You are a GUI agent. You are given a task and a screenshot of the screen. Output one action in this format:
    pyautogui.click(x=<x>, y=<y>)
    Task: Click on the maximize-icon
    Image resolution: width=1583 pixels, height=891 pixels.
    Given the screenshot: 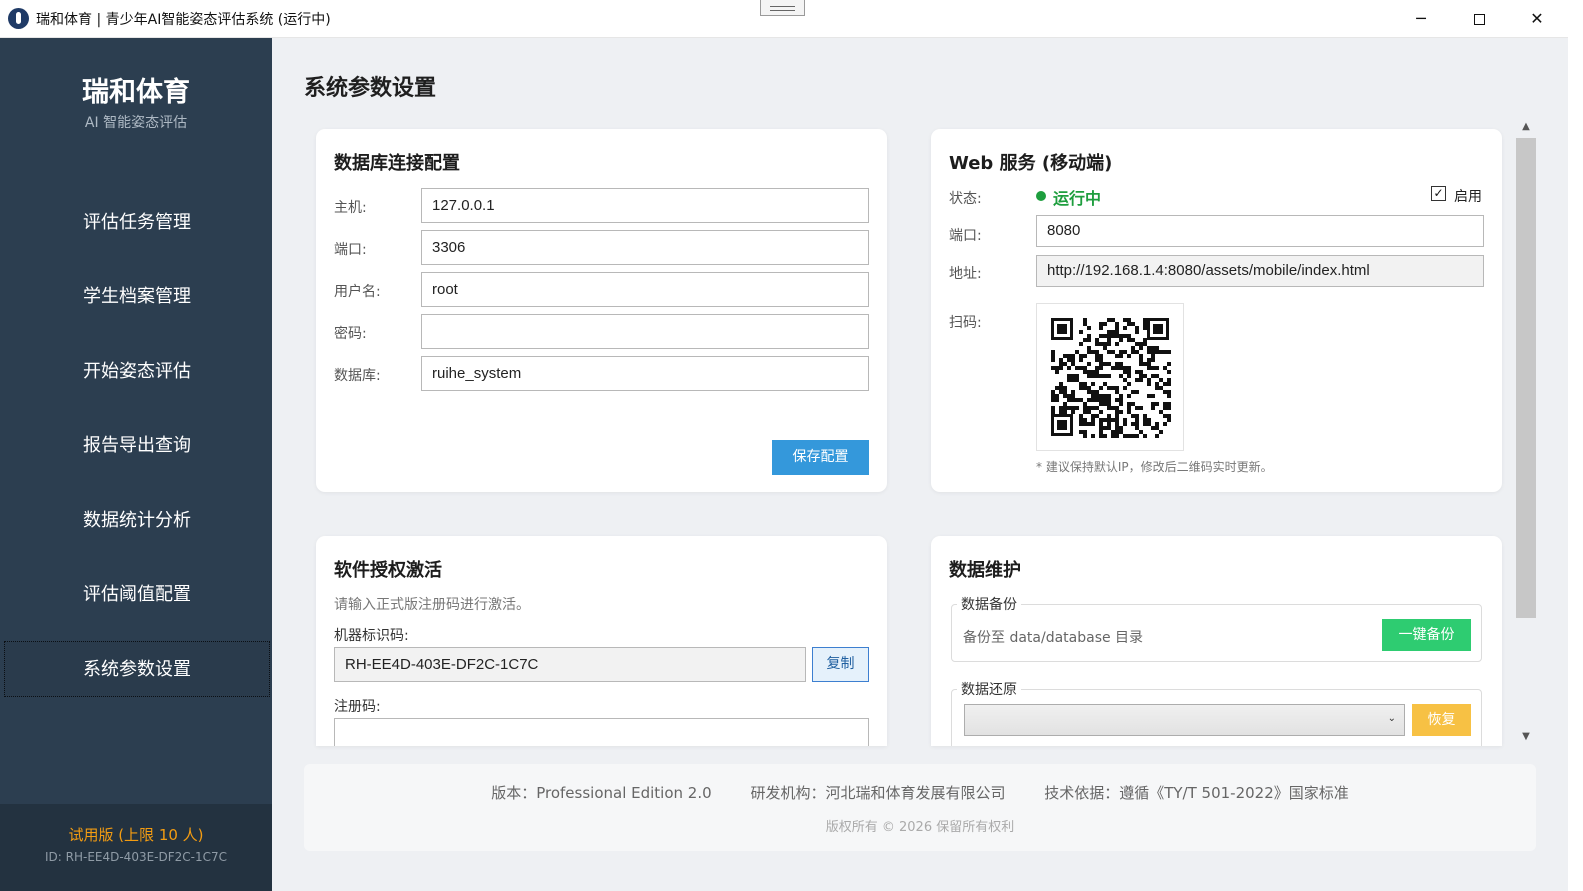 What is the action you would take?
    pyautogui.click(x=1479, y=19)
    